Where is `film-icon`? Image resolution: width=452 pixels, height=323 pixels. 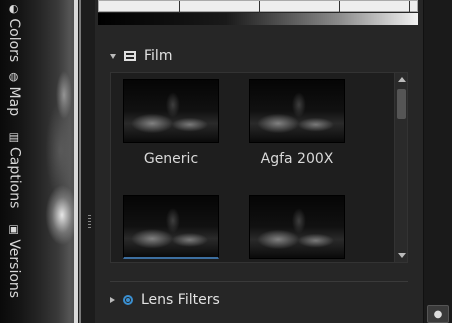 film-icon is located at coordinates (130, 56).